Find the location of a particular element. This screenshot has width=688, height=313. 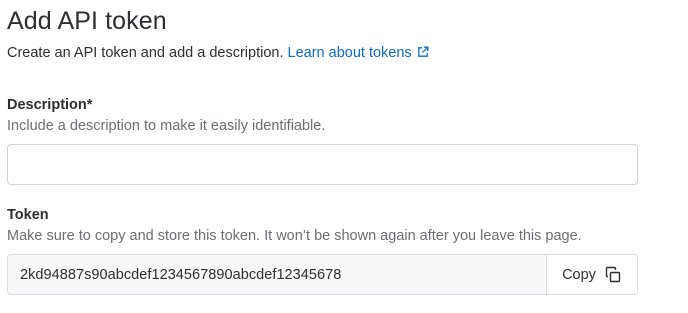

copy-button: Copy is located at coordinates (591, 274).